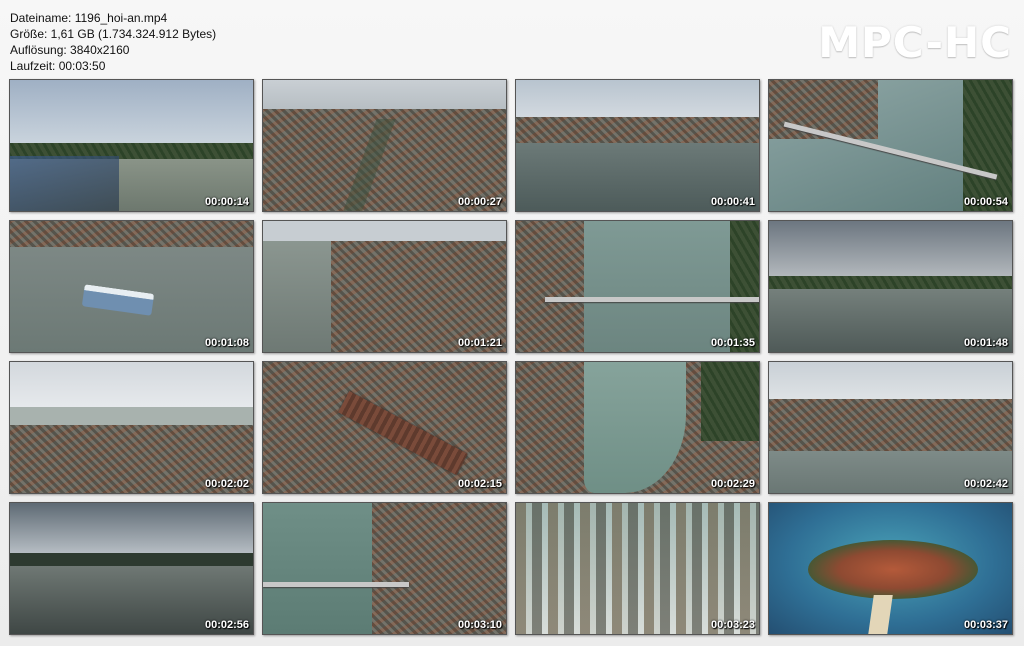 Image resolution: width=1024 pixels, height=646 pixels. I want to click on filename-line: Dateiname: 1196_hoi-an.mp4, so click(89, 18).